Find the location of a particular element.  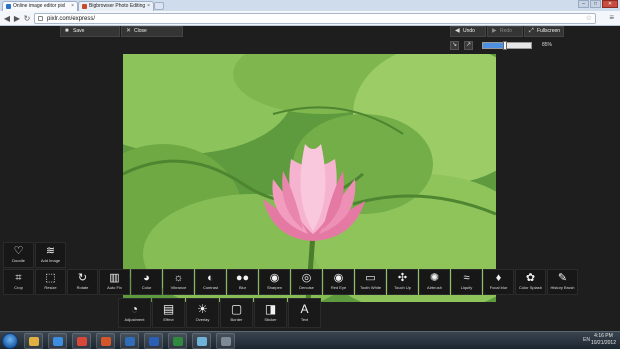

paint-icon is located at coordinates (202, 341).